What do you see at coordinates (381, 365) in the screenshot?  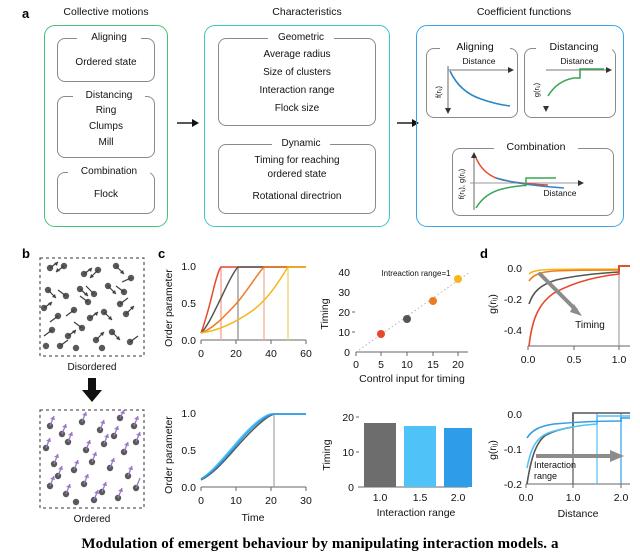 I see `scatter-xtick-1: 5` at bounding box center [381, 365].